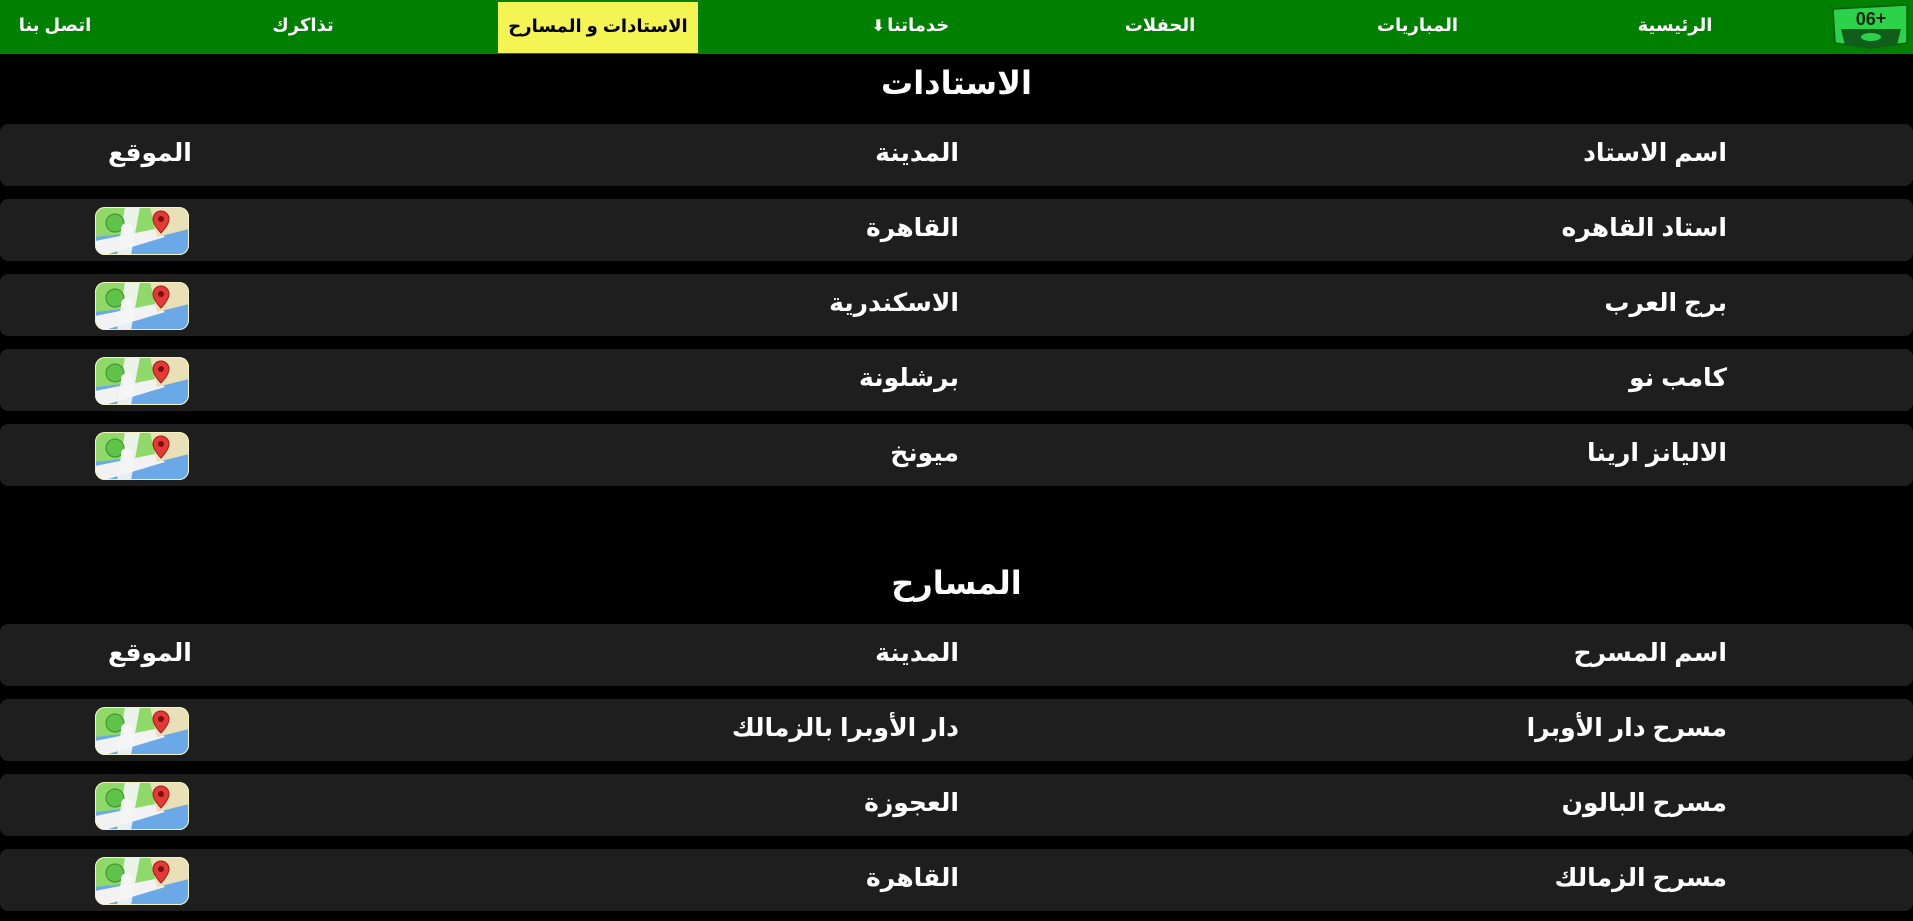  What do you see at coordinates (878, 26) in the screenshot?
I see `chevron-down-icon: ⬇` at bounding box center [878, 26].